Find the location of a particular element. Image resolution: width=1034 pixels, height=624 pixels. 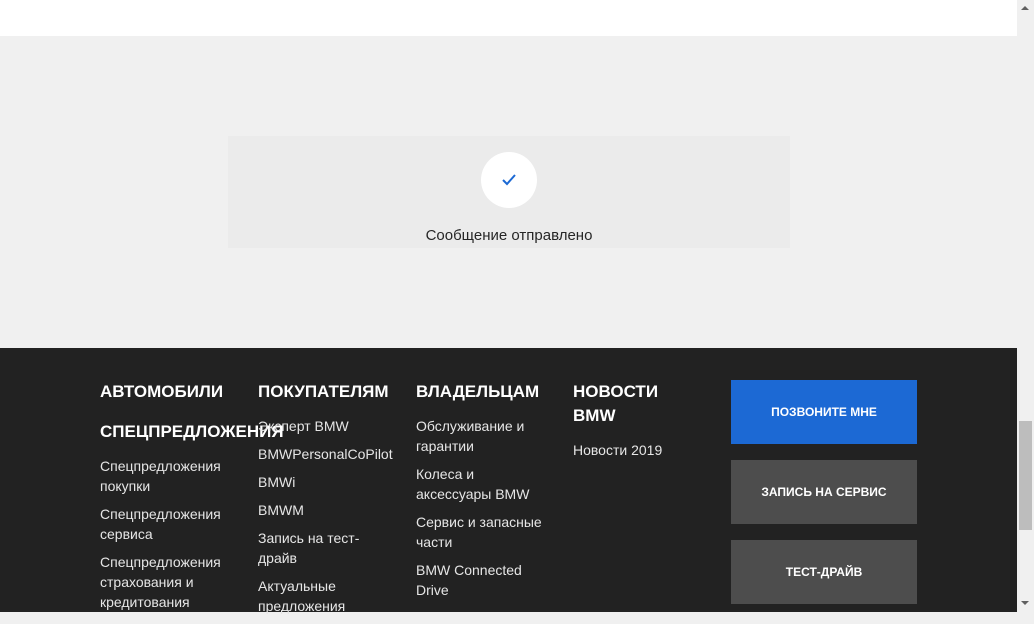

footer-link: Спецпредложения сервиса is located at coordinates (170, 524).